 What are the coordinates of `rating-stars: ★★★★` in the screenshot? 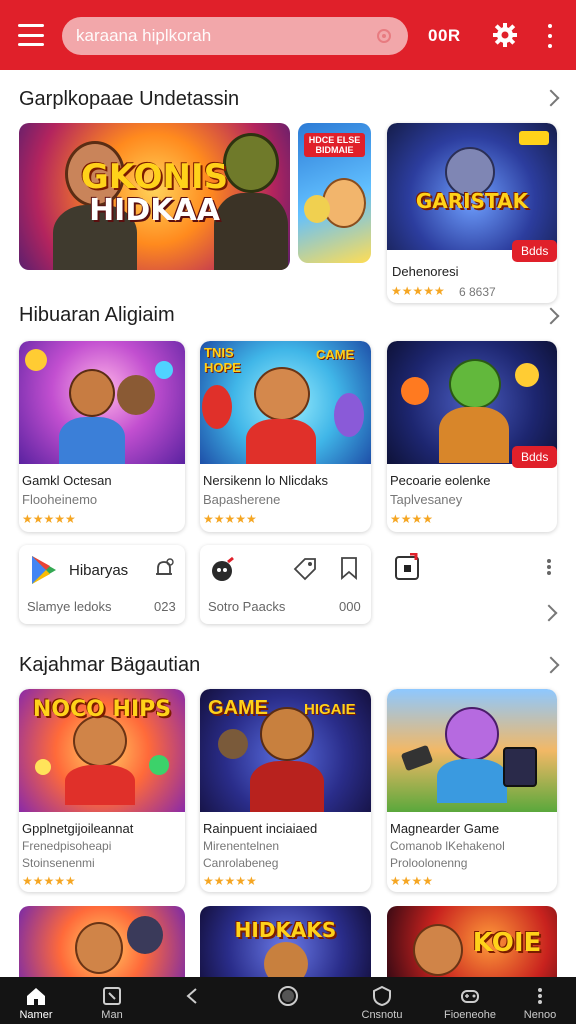 It's located at (412, 519).